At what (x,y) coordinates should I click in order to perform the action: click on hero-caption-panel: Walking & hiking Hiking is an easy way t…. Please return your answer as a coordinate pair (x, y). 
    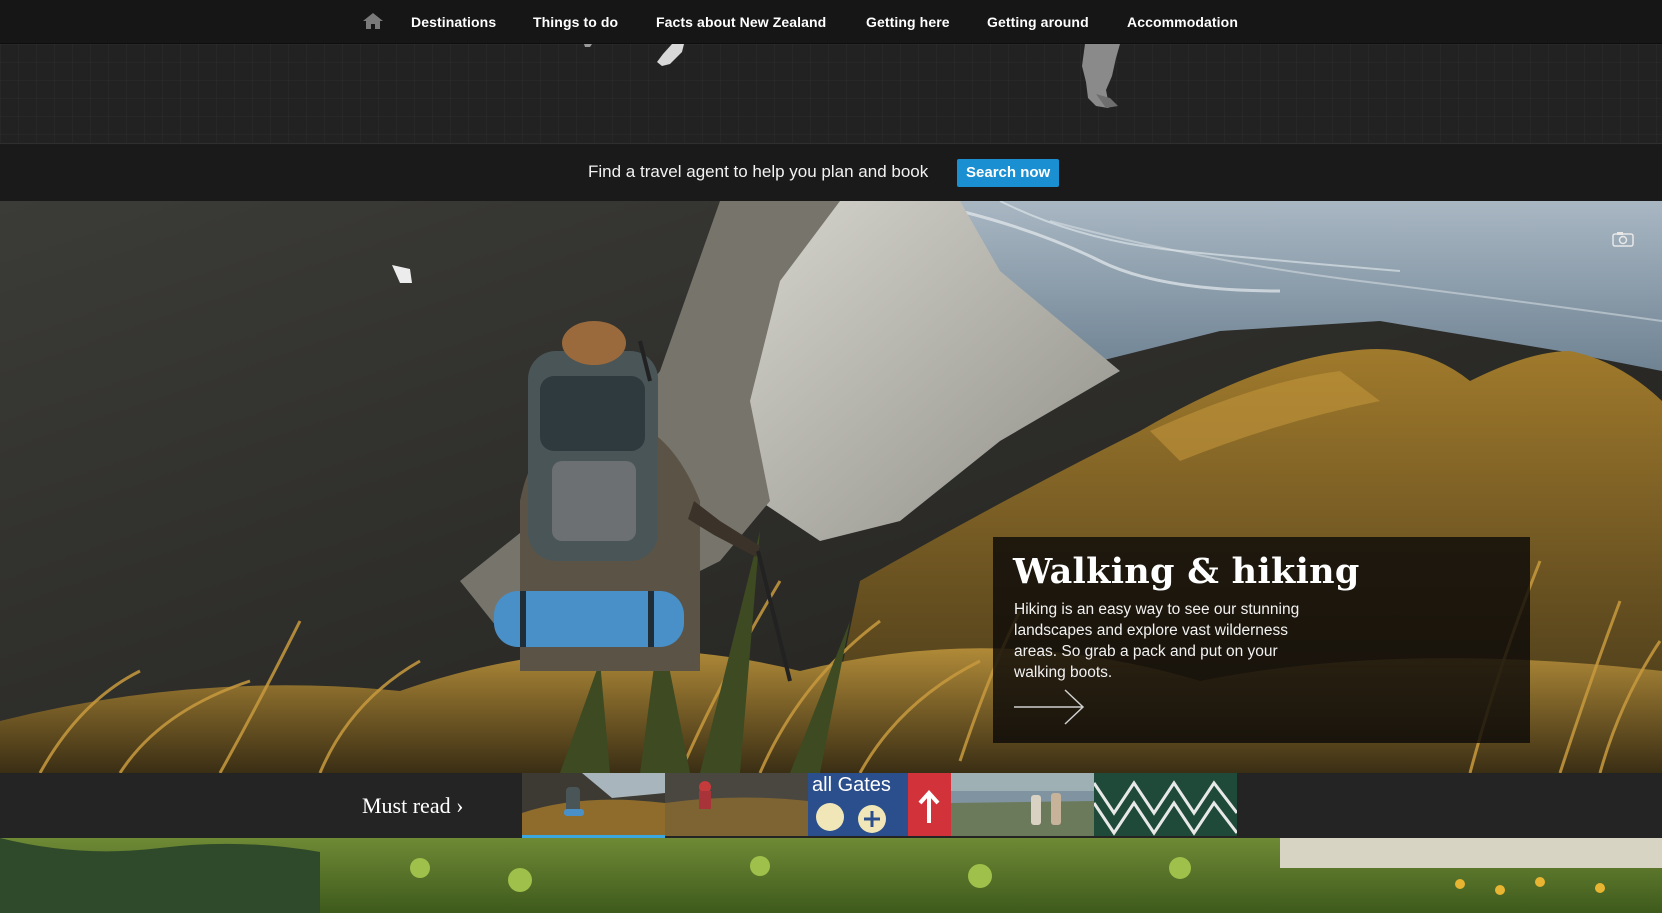
    Looking at the image, I should click on (1261, 640).